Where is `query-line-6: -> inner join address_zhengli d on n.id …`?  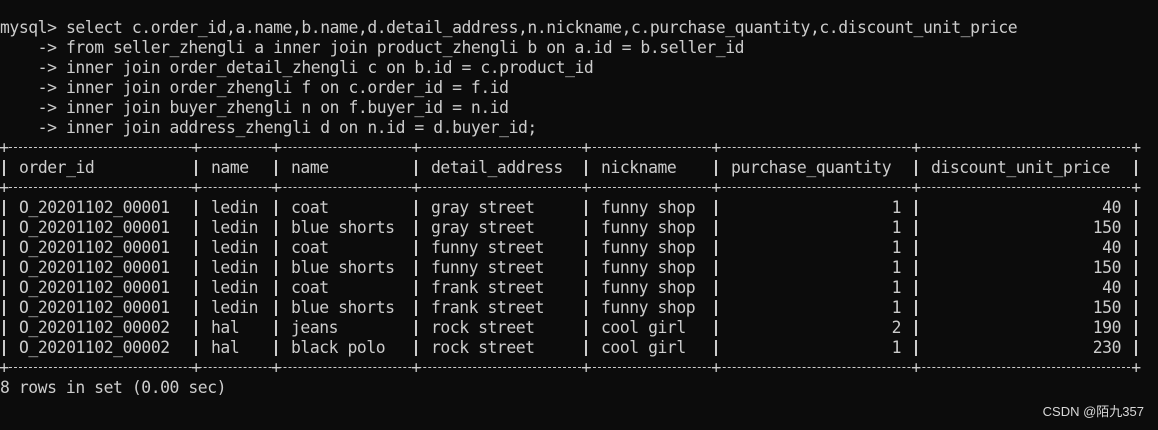 query-line-6: -> inner join address_zhengli d on n.id … is located at coordinates (579, 128).